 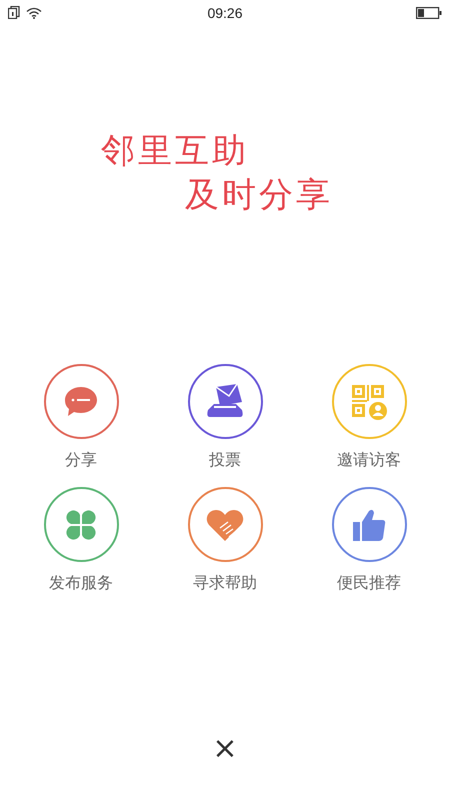 I want to click on close-button: ×, so click(x=225, y=749).